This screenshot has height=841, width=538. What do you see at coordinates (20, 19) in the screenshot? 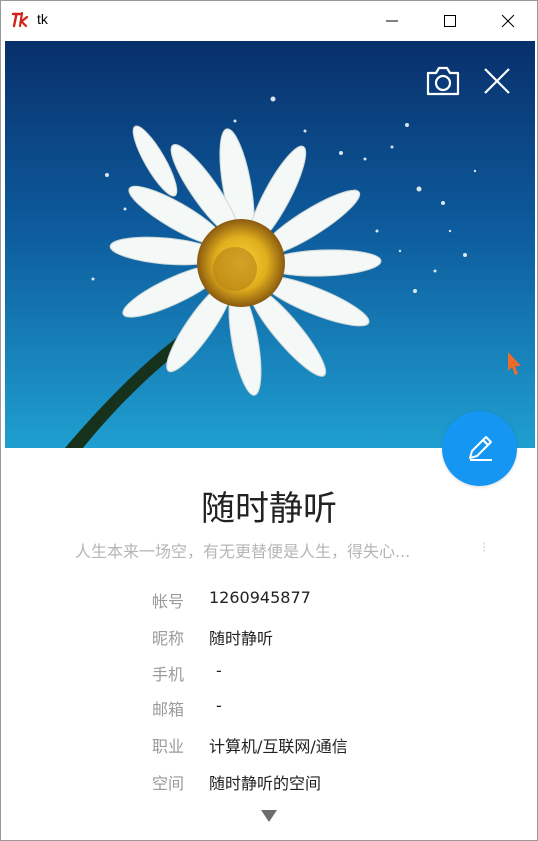
I see `tk-feather-icon` at bounding box center [20, 19].